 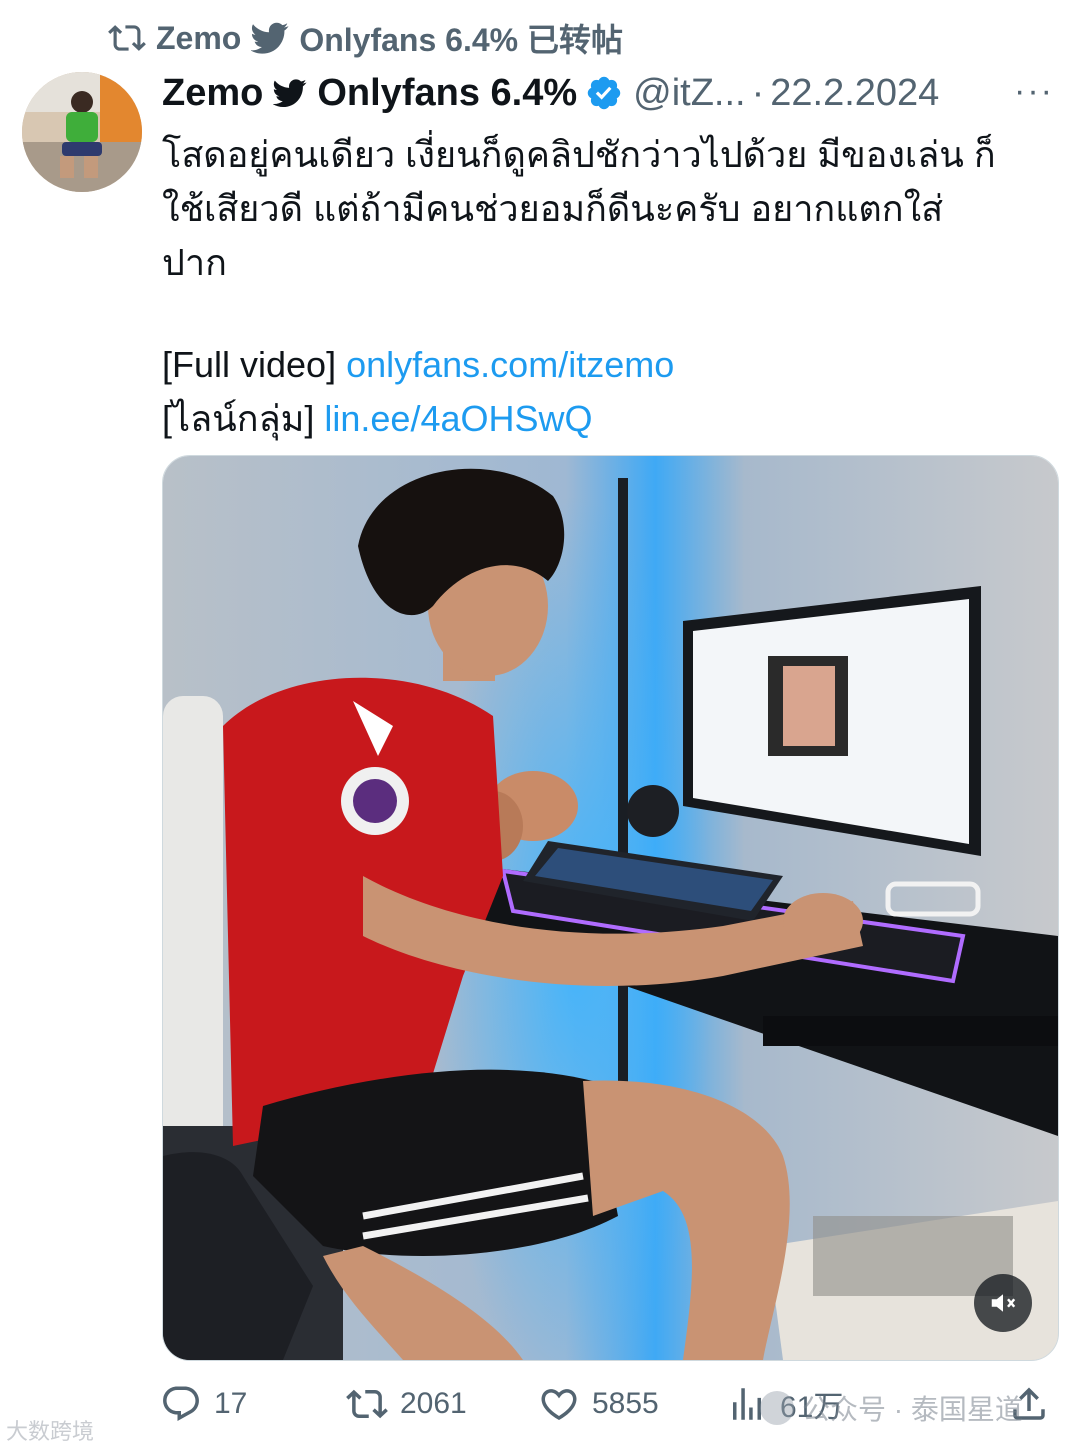 What do you see at coordinates (50, 1431) in the screenshot?
I see `watermark-left: 大数跨境` at bounding box center [50, 1431].